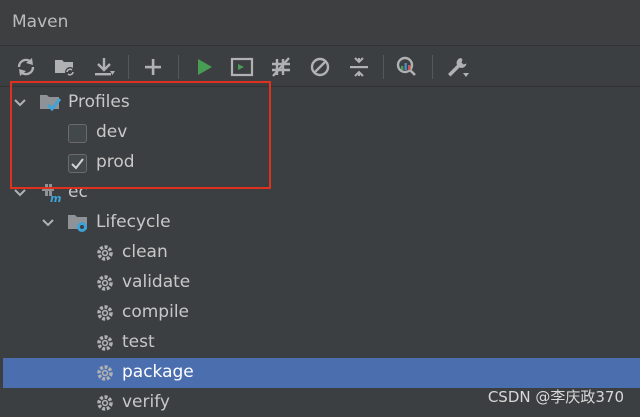 The height and width of the screenshot is (417, 640). I want to click on generate-sources-button, so click(65, 67).